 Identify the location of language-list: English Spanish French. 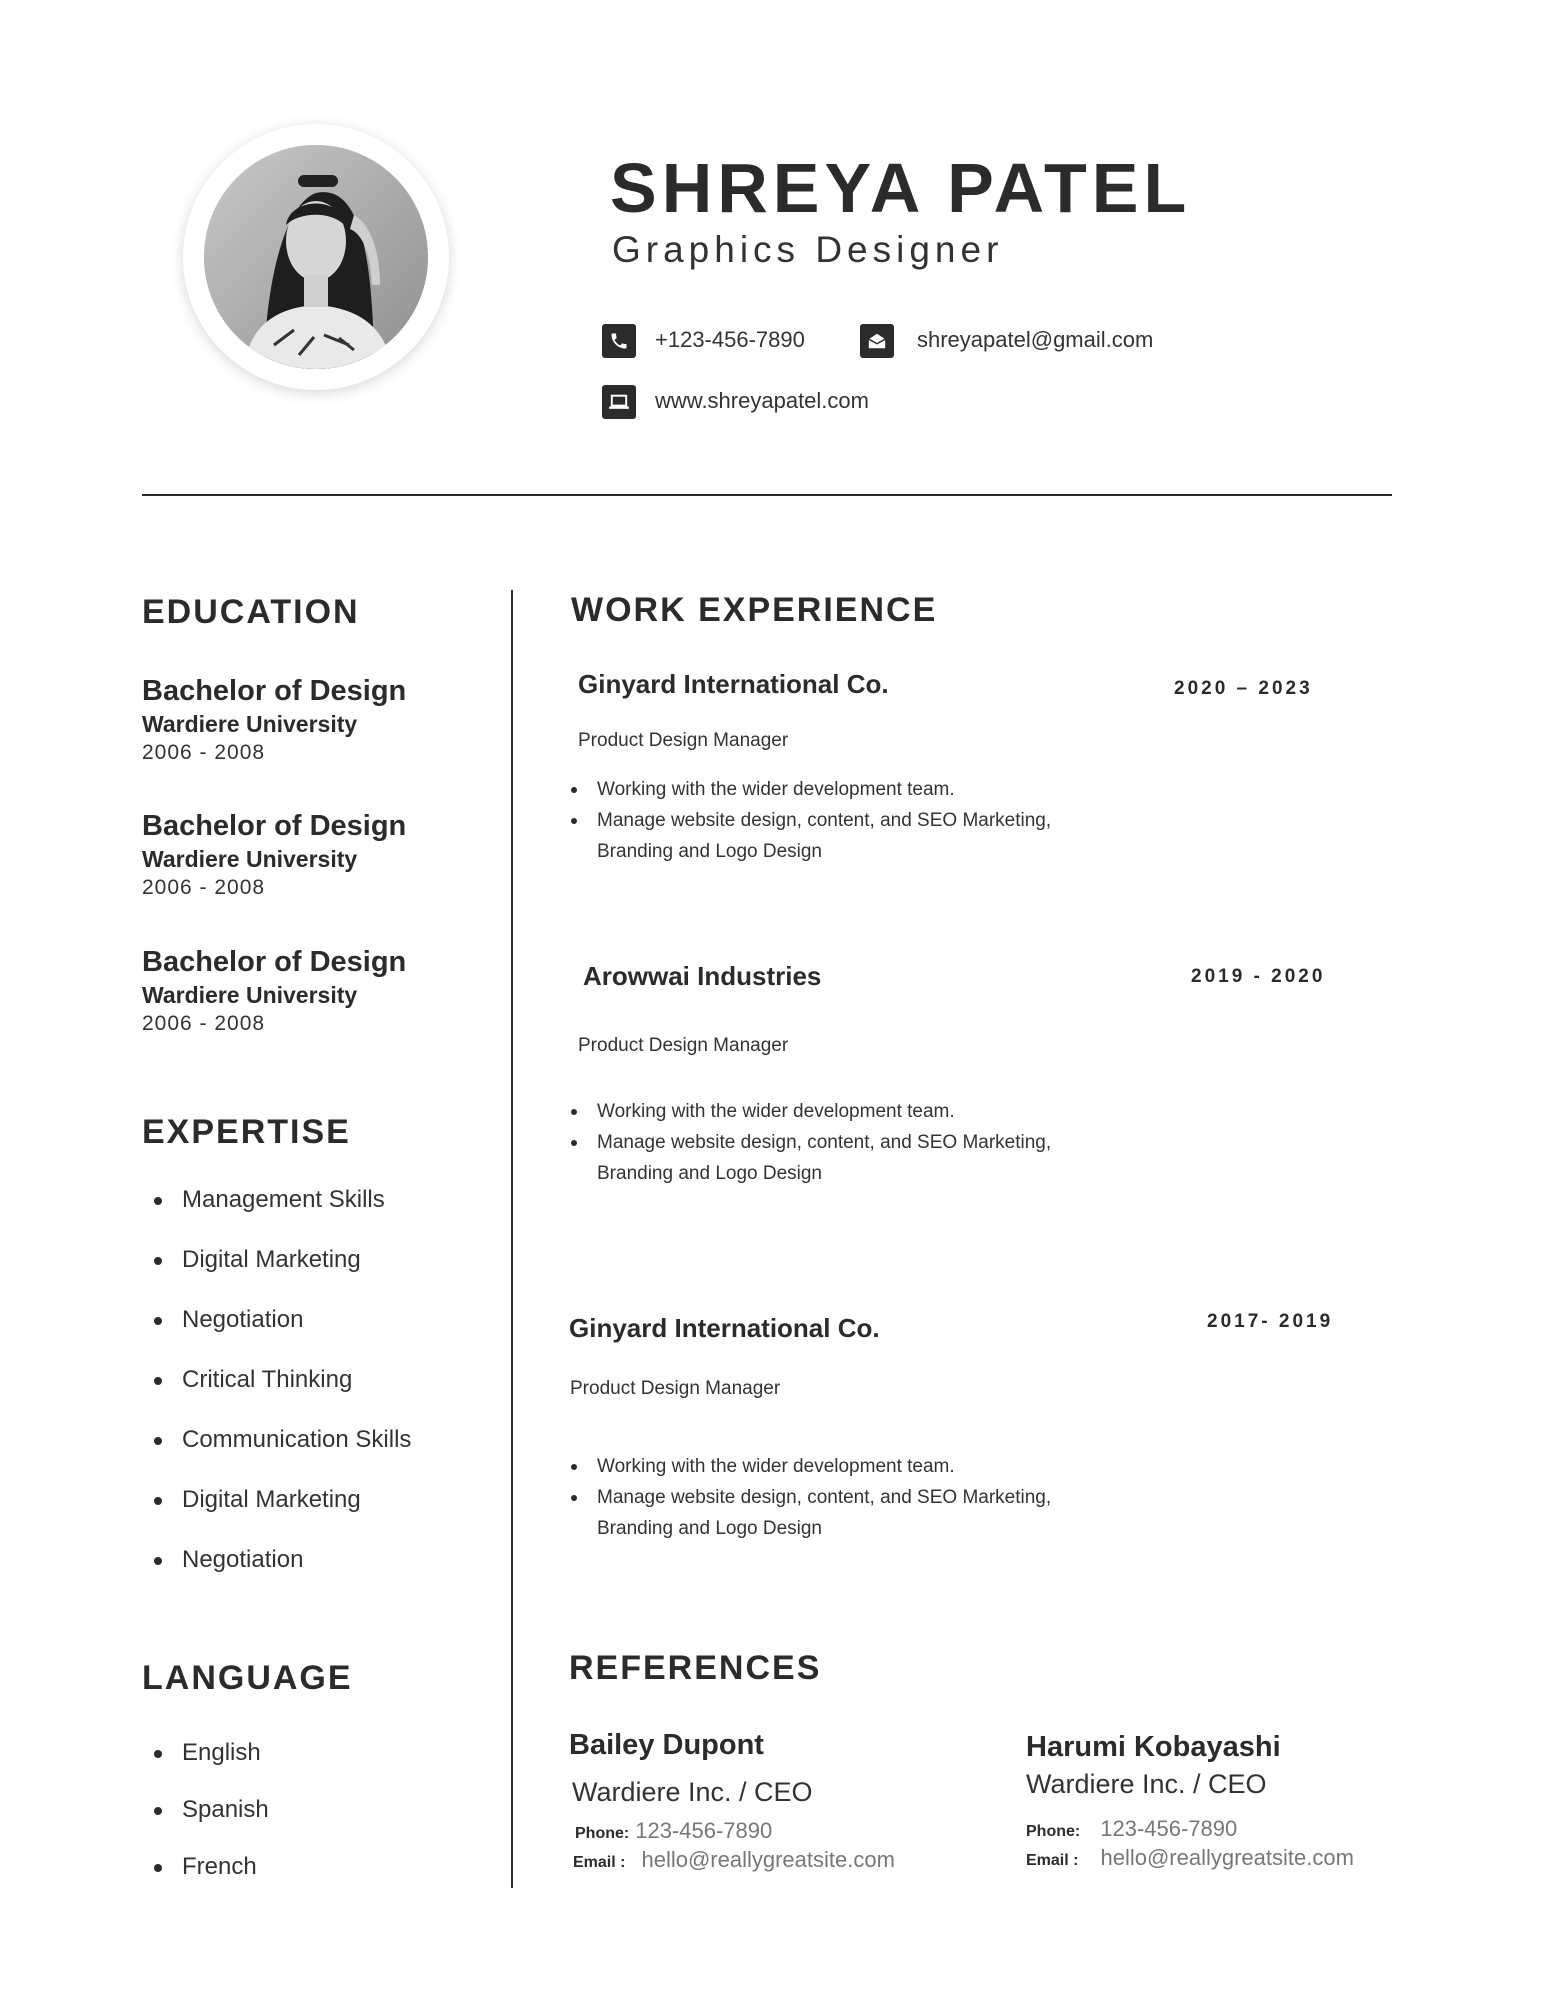
(205, 1823).